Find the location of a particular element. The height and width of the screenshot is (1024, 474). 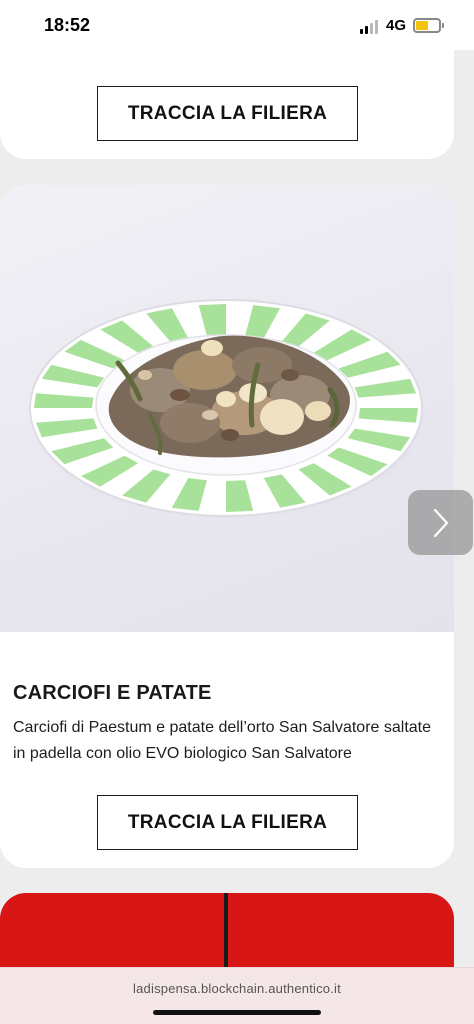

carousel-next-button is located at coordinates (440, 522).